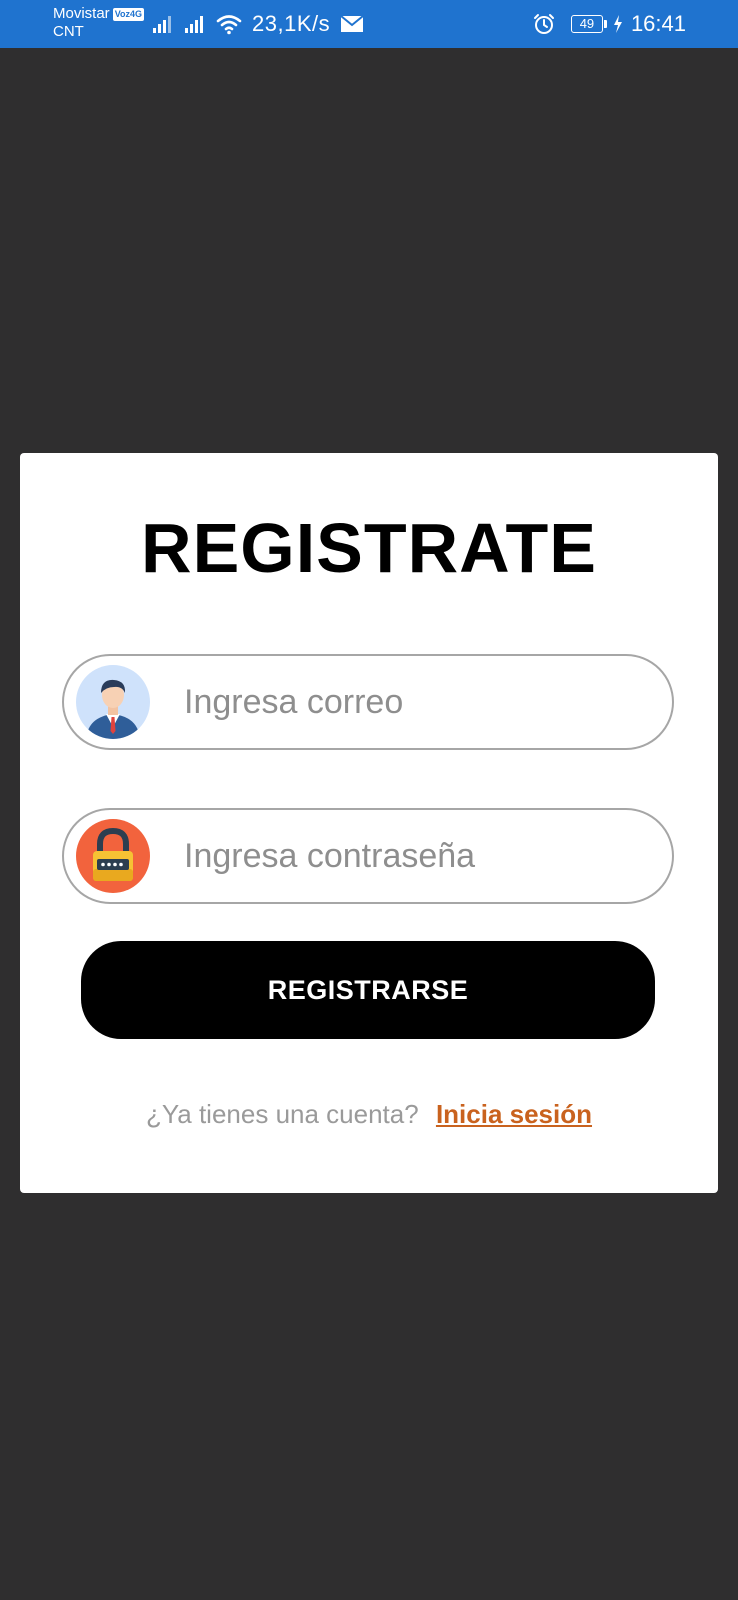  Describe the element at coordinates (81, 13) in the screenshot. I see `carrier-primary: Movistar` at that location.